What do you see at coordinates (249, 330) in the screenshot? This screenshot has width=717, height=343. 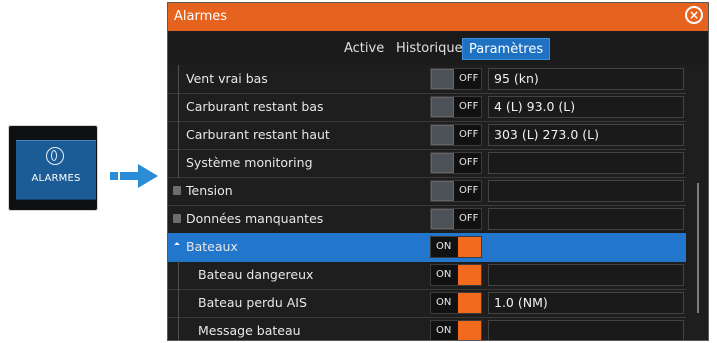 I see `alarm-row-label: Message bateau` at bounding box center [249, 330].